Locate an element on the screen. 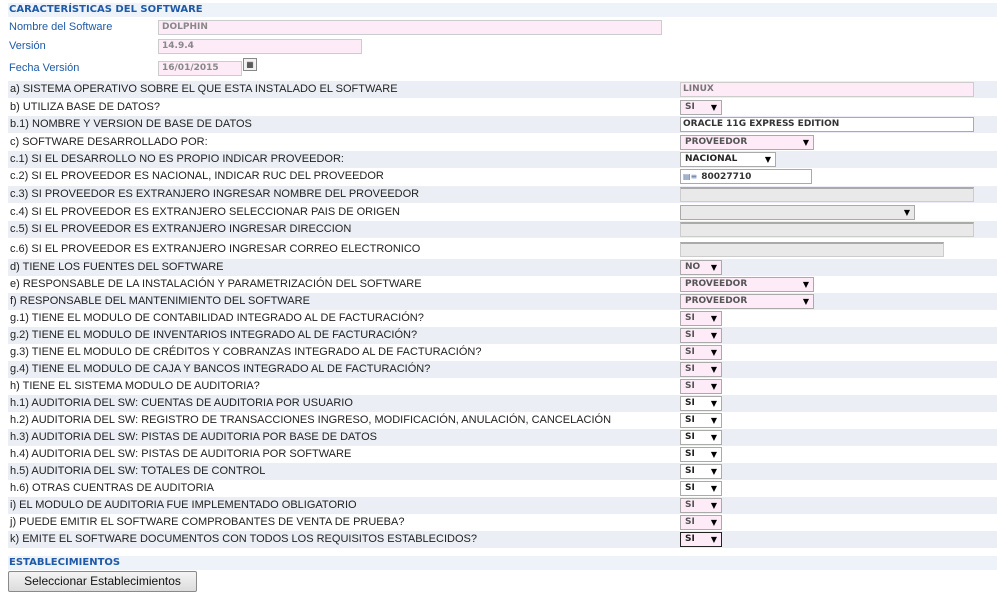 The image size is (997, 597). question-label: c) SOFTWARE DESARROLLADO POR: is located at coordinates (109, 142).